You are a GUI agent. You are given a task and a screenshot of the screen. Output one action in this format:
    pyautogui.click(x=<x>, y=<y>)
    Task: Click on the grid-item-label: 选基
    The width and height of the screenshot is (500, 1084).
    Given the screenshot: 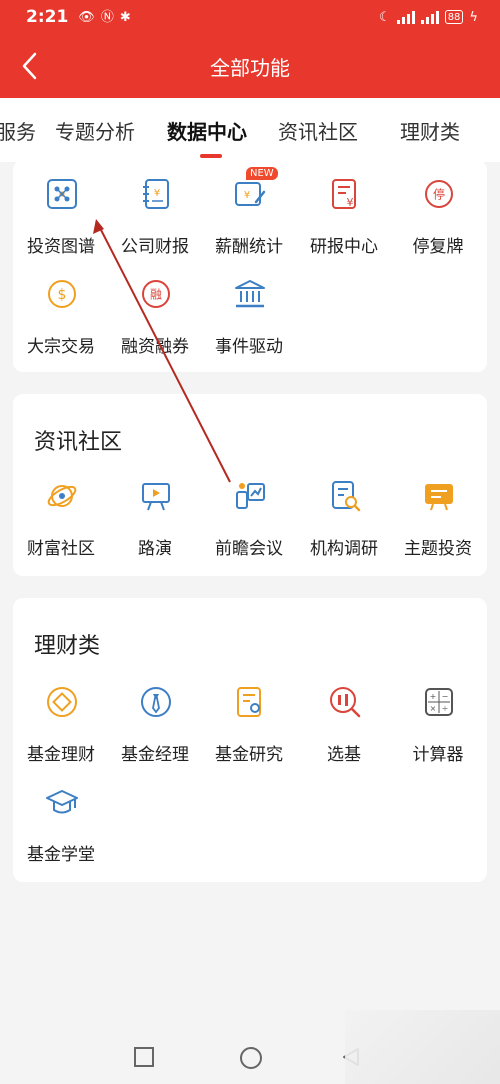 What is the action you would take?
    pyautogui.click(x=344, y=755)
    